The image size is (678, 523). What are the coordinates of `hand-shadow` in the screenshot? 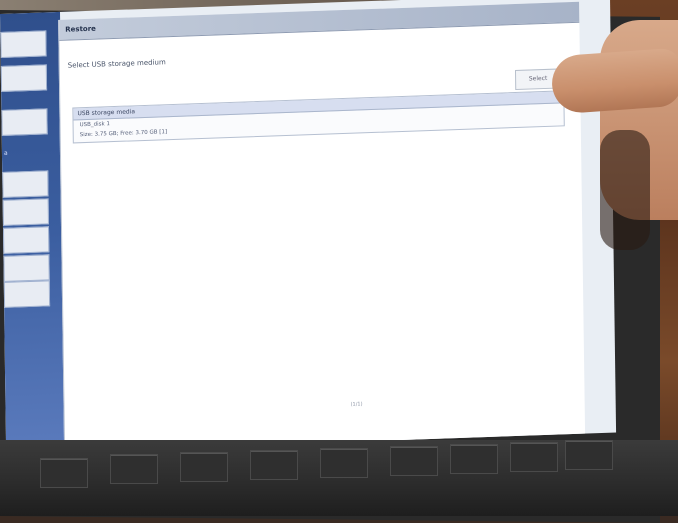 It's located at (625, 190).